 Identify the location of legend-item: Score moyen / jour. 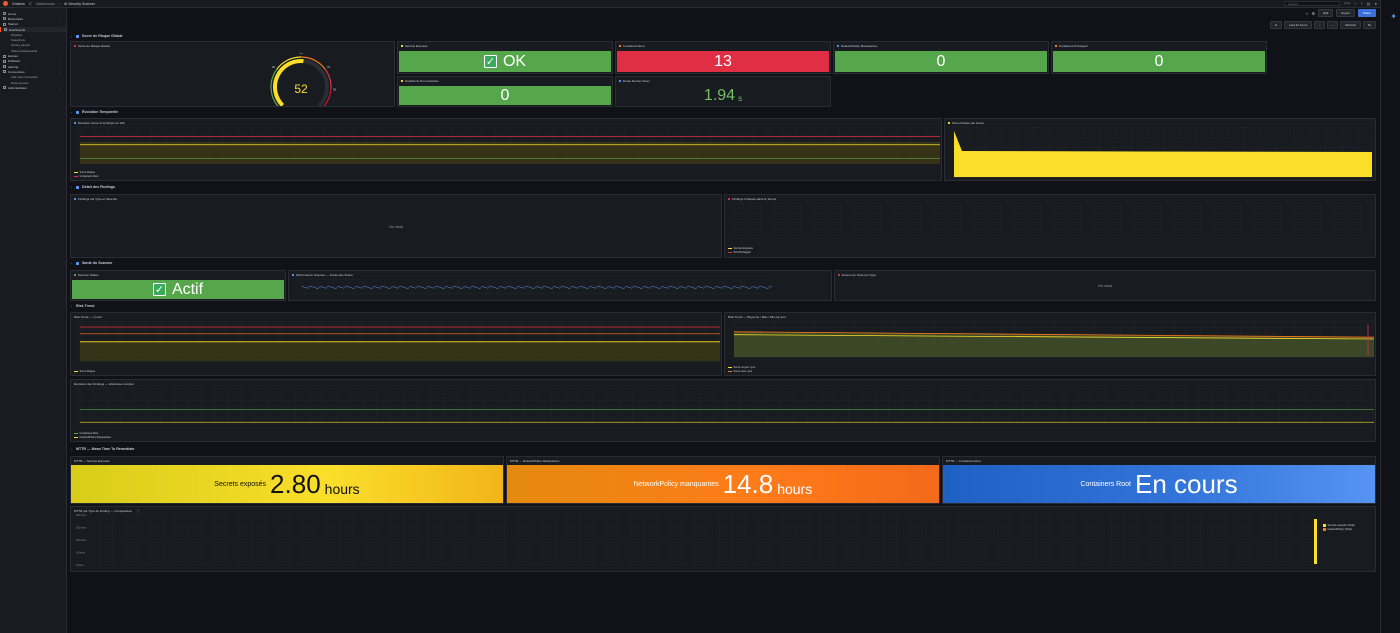
(741, 367).